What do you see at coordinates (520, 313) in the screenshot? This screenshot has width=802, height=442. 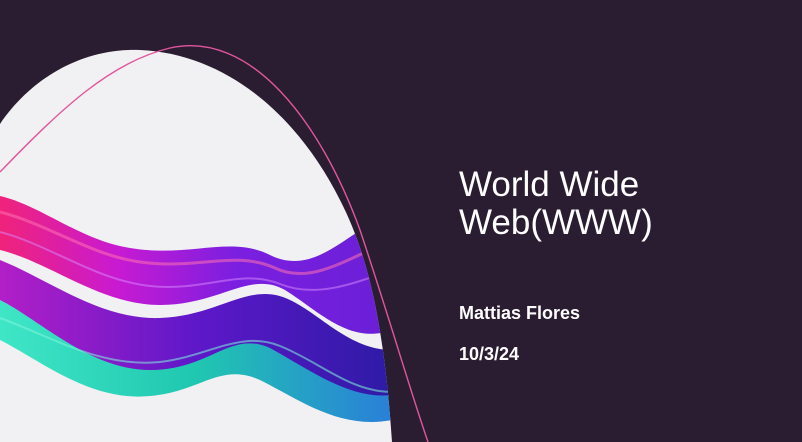 I see `presenter-name: Mattias Flores` at bounding box center [520, 313].